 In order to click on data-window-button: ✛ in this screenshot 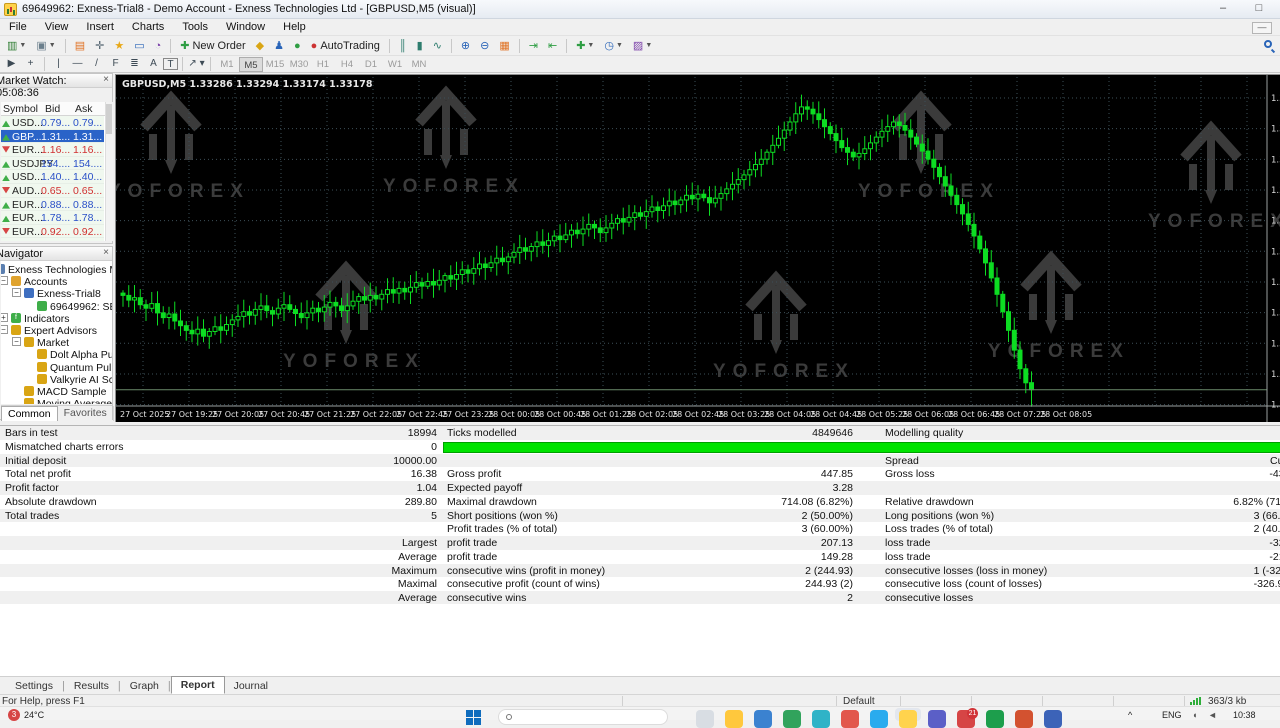, I will do `click(99, 46)`.